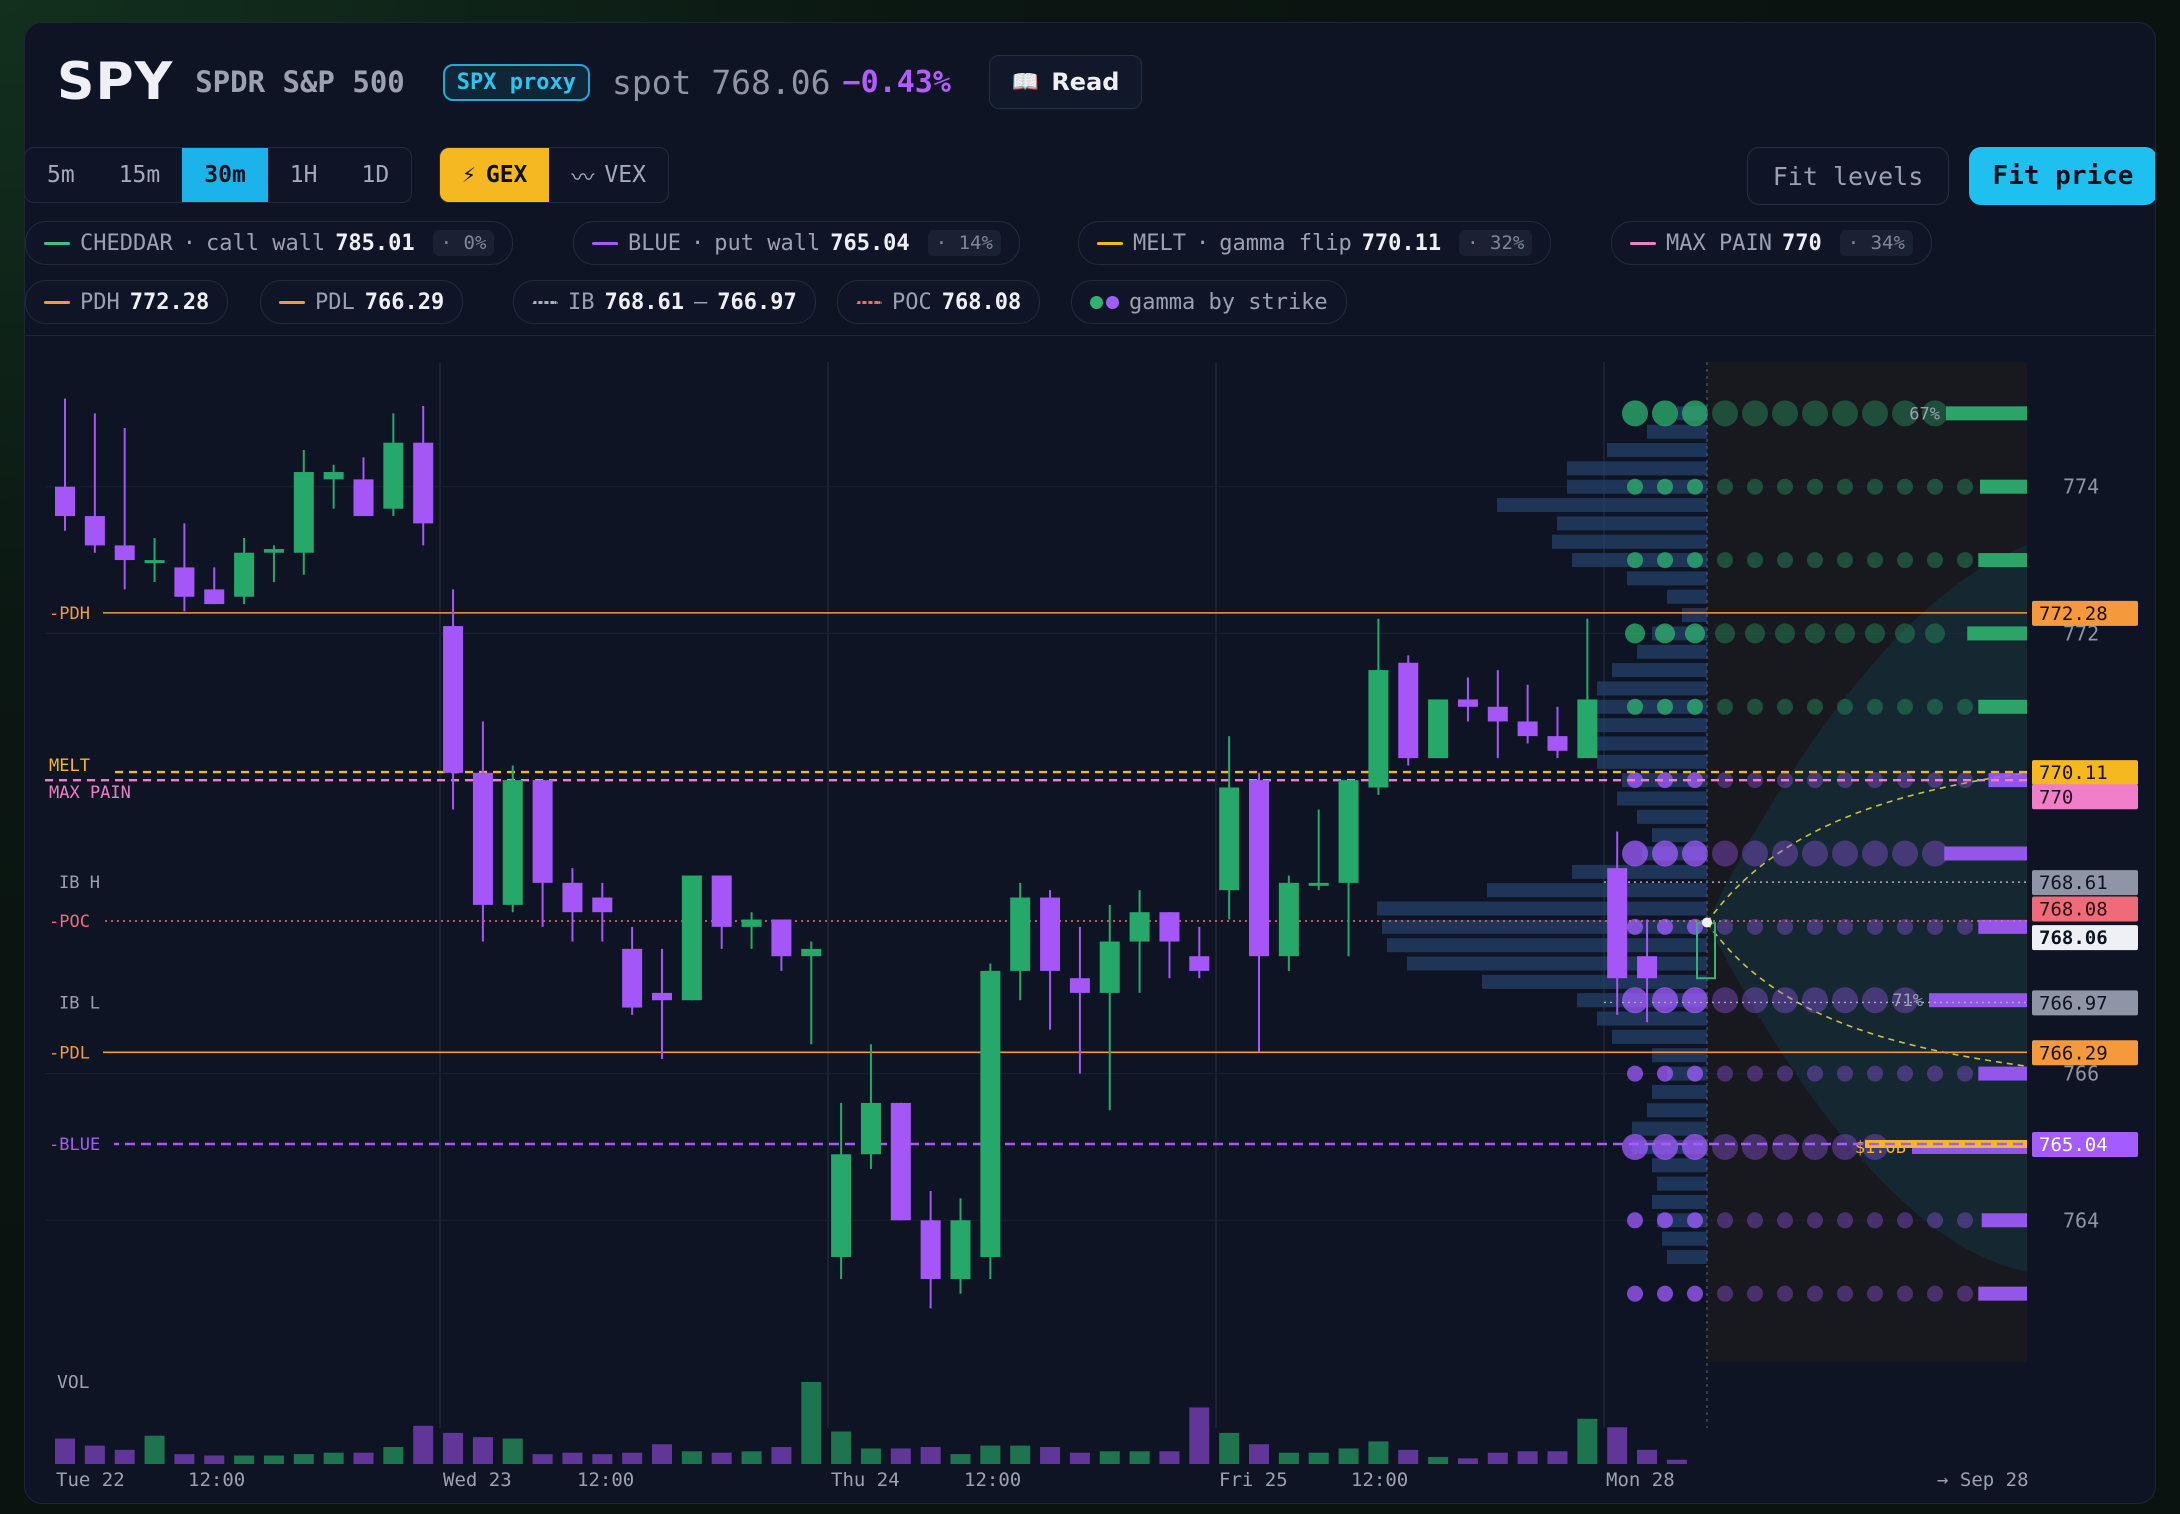 The image size is (2180, 1514). I want to click on read-button: 📖 Read, so click(1065, 82).